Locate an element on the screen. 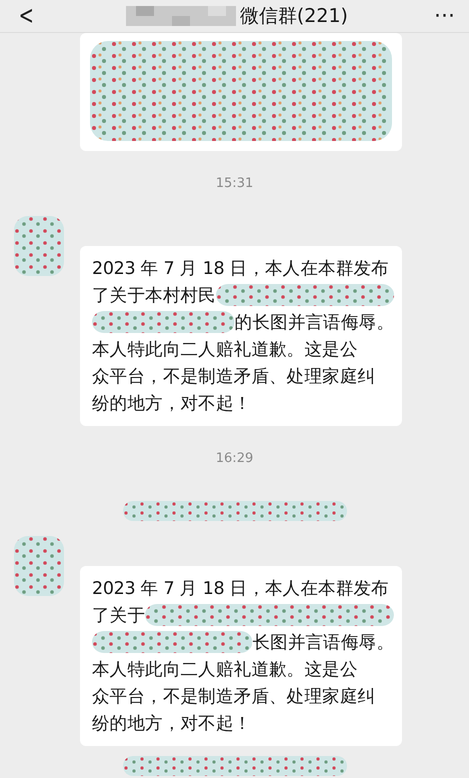 The height and width of the screenshot is (778, 469). message-text: 了关于本村村民 is located at coordinates (154, 295).